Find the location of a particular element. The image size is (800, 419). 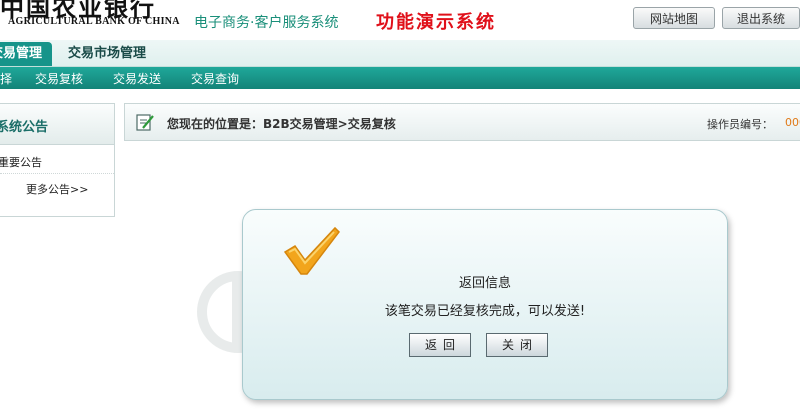

dialog-message: 该笔交易已经复核完成，可以发送! is located at coordinates (485, 311).